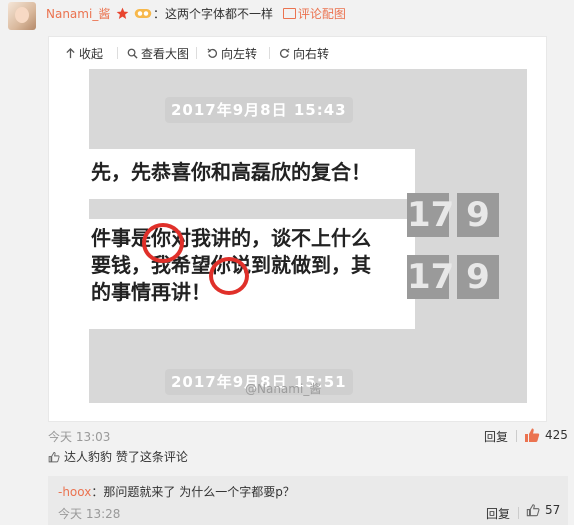 The height and width of the screenshot is (525, 574). I want to click on sub-reply-time: 今天 13:28, so click(89, 514).